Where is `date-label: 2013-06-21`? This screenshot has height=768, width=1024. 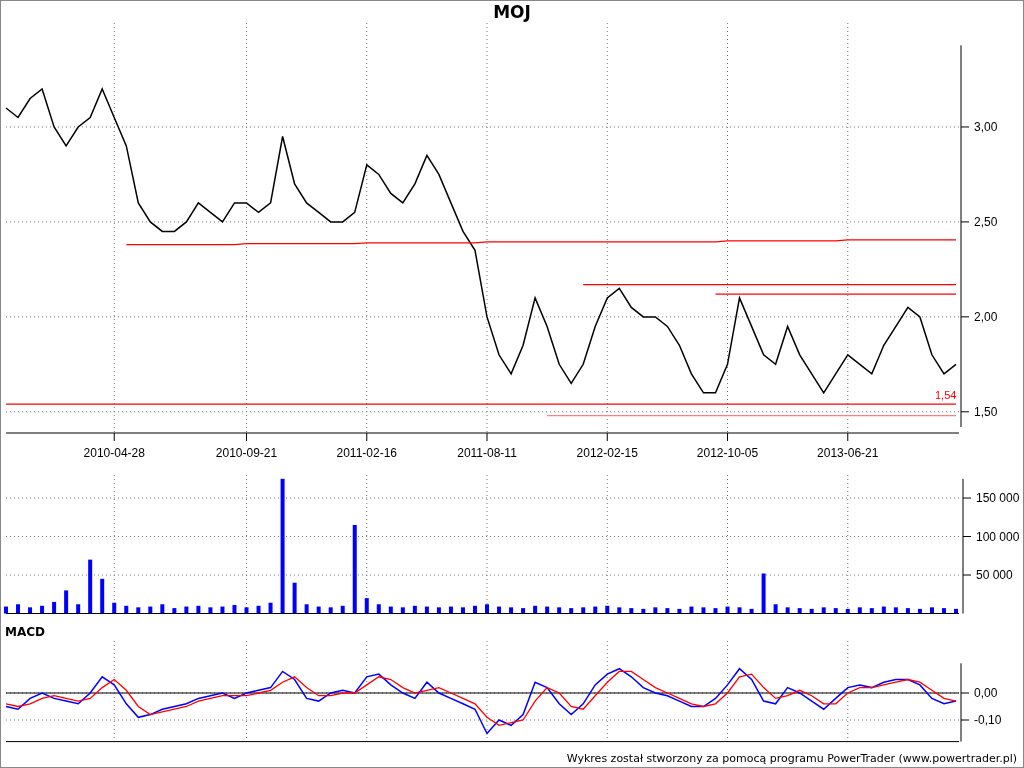
date-label: 2013-06-21 is located at coordinates (848, 453).